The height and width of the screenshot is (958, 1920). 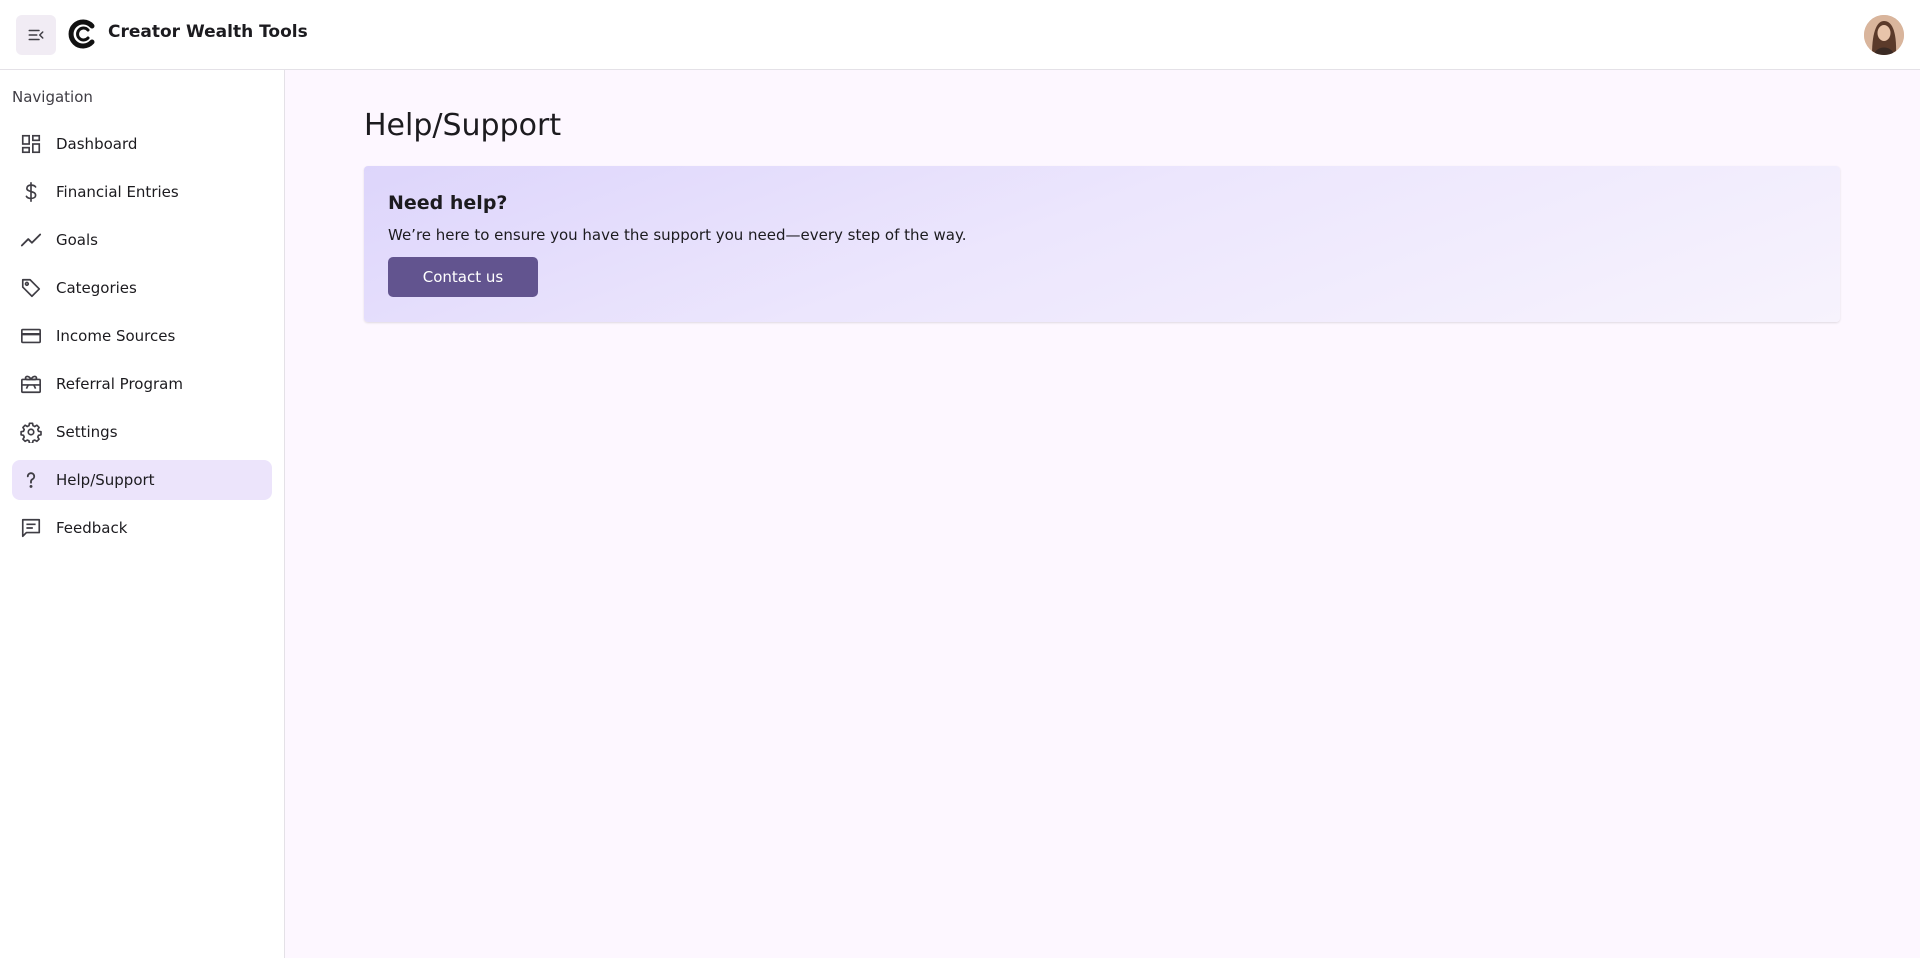 I want to click on sidebar-item-financial-entries: Financial Entries, so click(x=142, y=192).